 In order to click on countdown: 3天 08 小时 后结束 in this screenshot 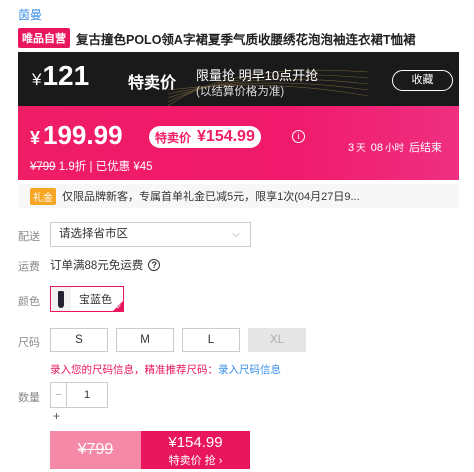, I will do `click(395, 148)`.